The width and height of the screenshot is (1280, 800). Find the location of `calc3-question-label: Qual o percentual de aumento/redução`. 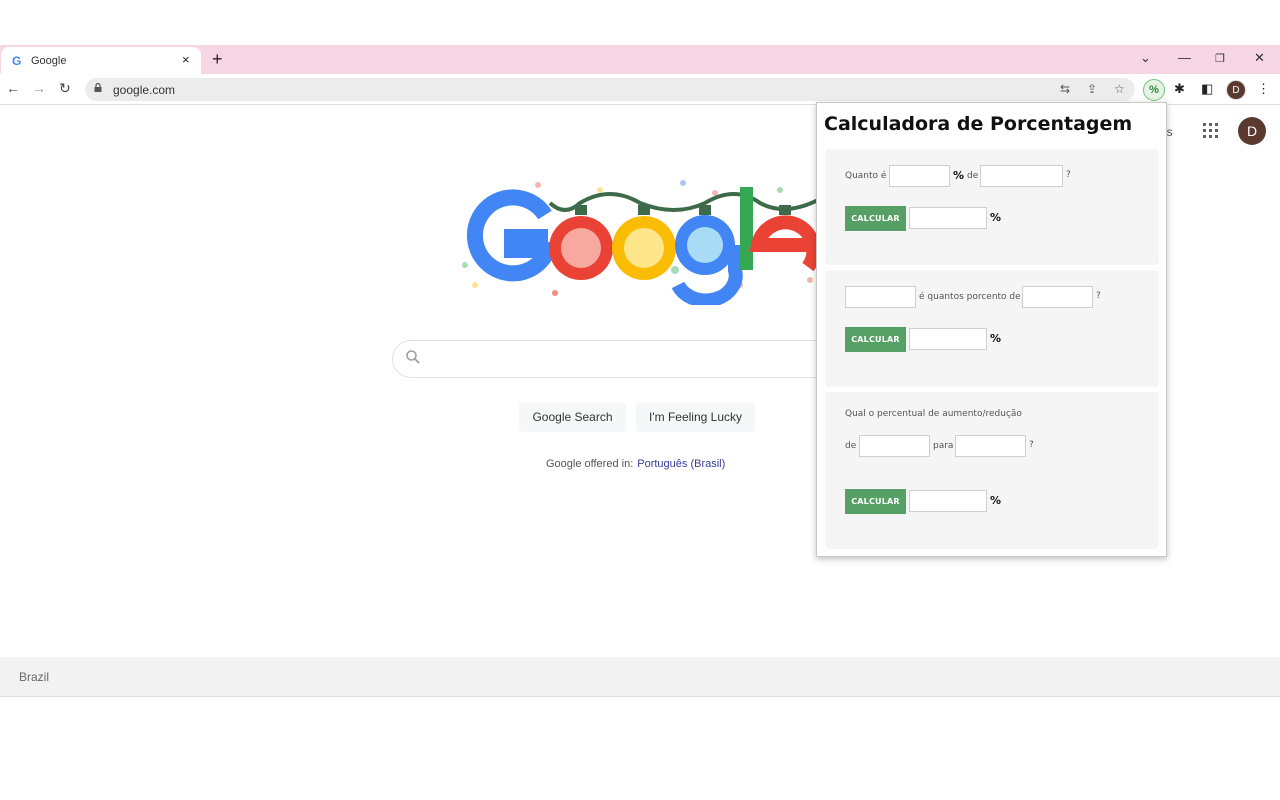

calc3-question-label: Qual o percentual de aumento/redução is located at coordinates (933, 414).